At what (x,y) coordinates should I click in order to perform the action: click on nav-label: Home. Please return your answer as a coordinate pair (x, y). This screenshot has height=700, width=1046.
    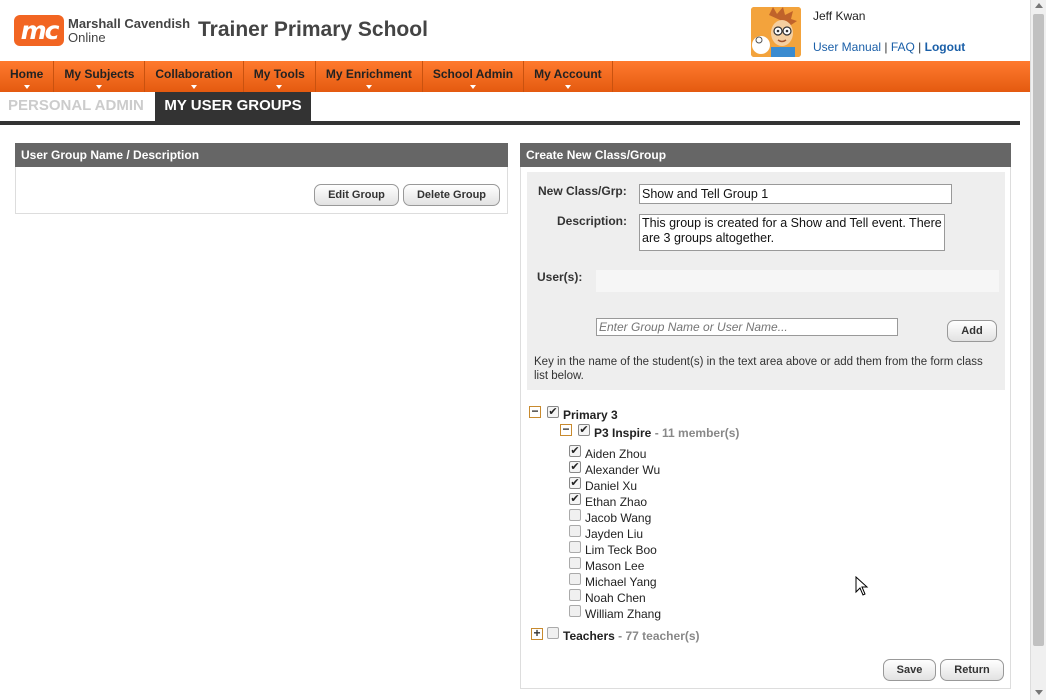
    Looking at the image, I should click on (27, 74).